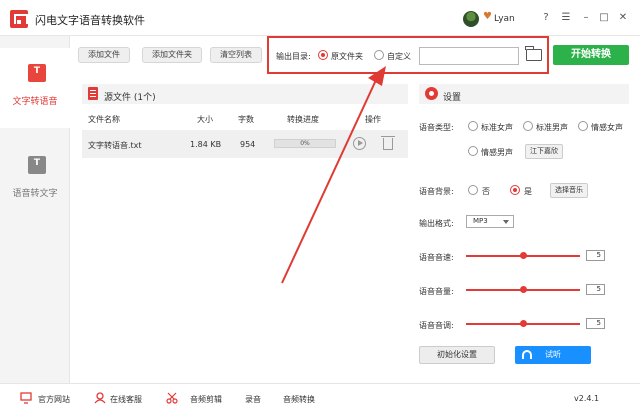 Image resolution: width=640 pixels, height=418 pixels. What do you see at coordinates (553, 354) in the screenshot?
I see `listen-label: 试听` at bounding box center [553, 354].